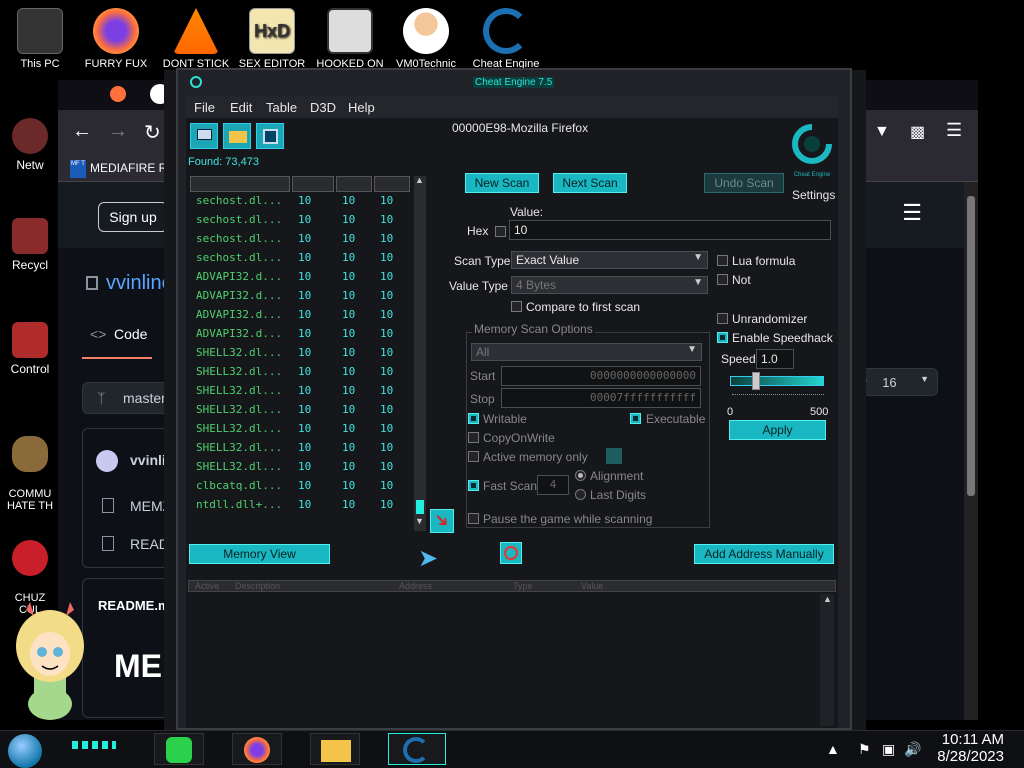 Image resolution: width=1024 pixels, height=768 pixels. I want to click on speed-input: 1.0, so click(775, 359).